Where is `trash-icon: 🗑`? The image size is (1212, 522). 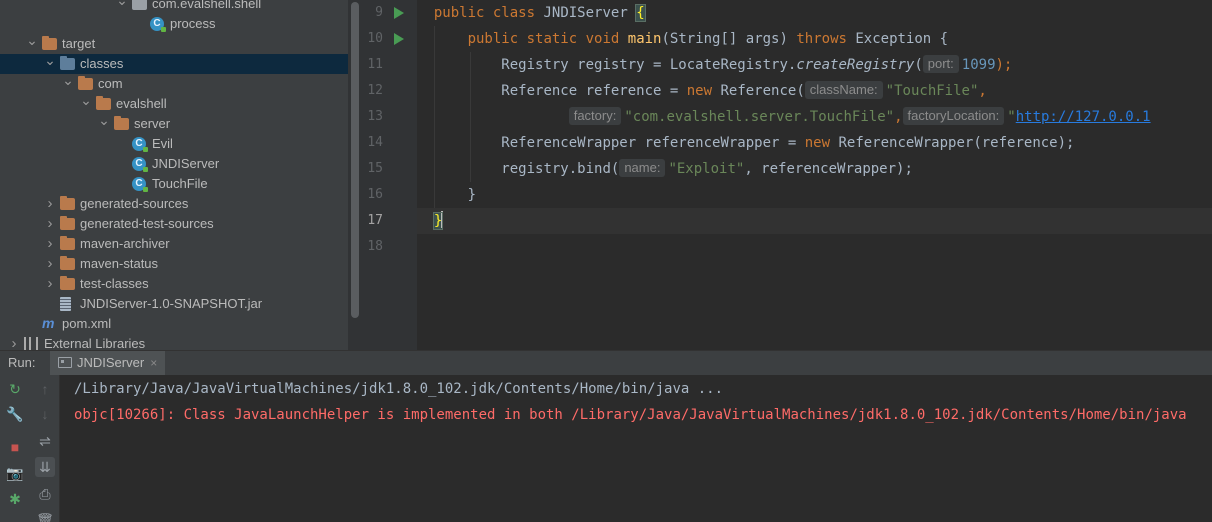 trash-icon: 🗑 is located at coordinates (45, 516).